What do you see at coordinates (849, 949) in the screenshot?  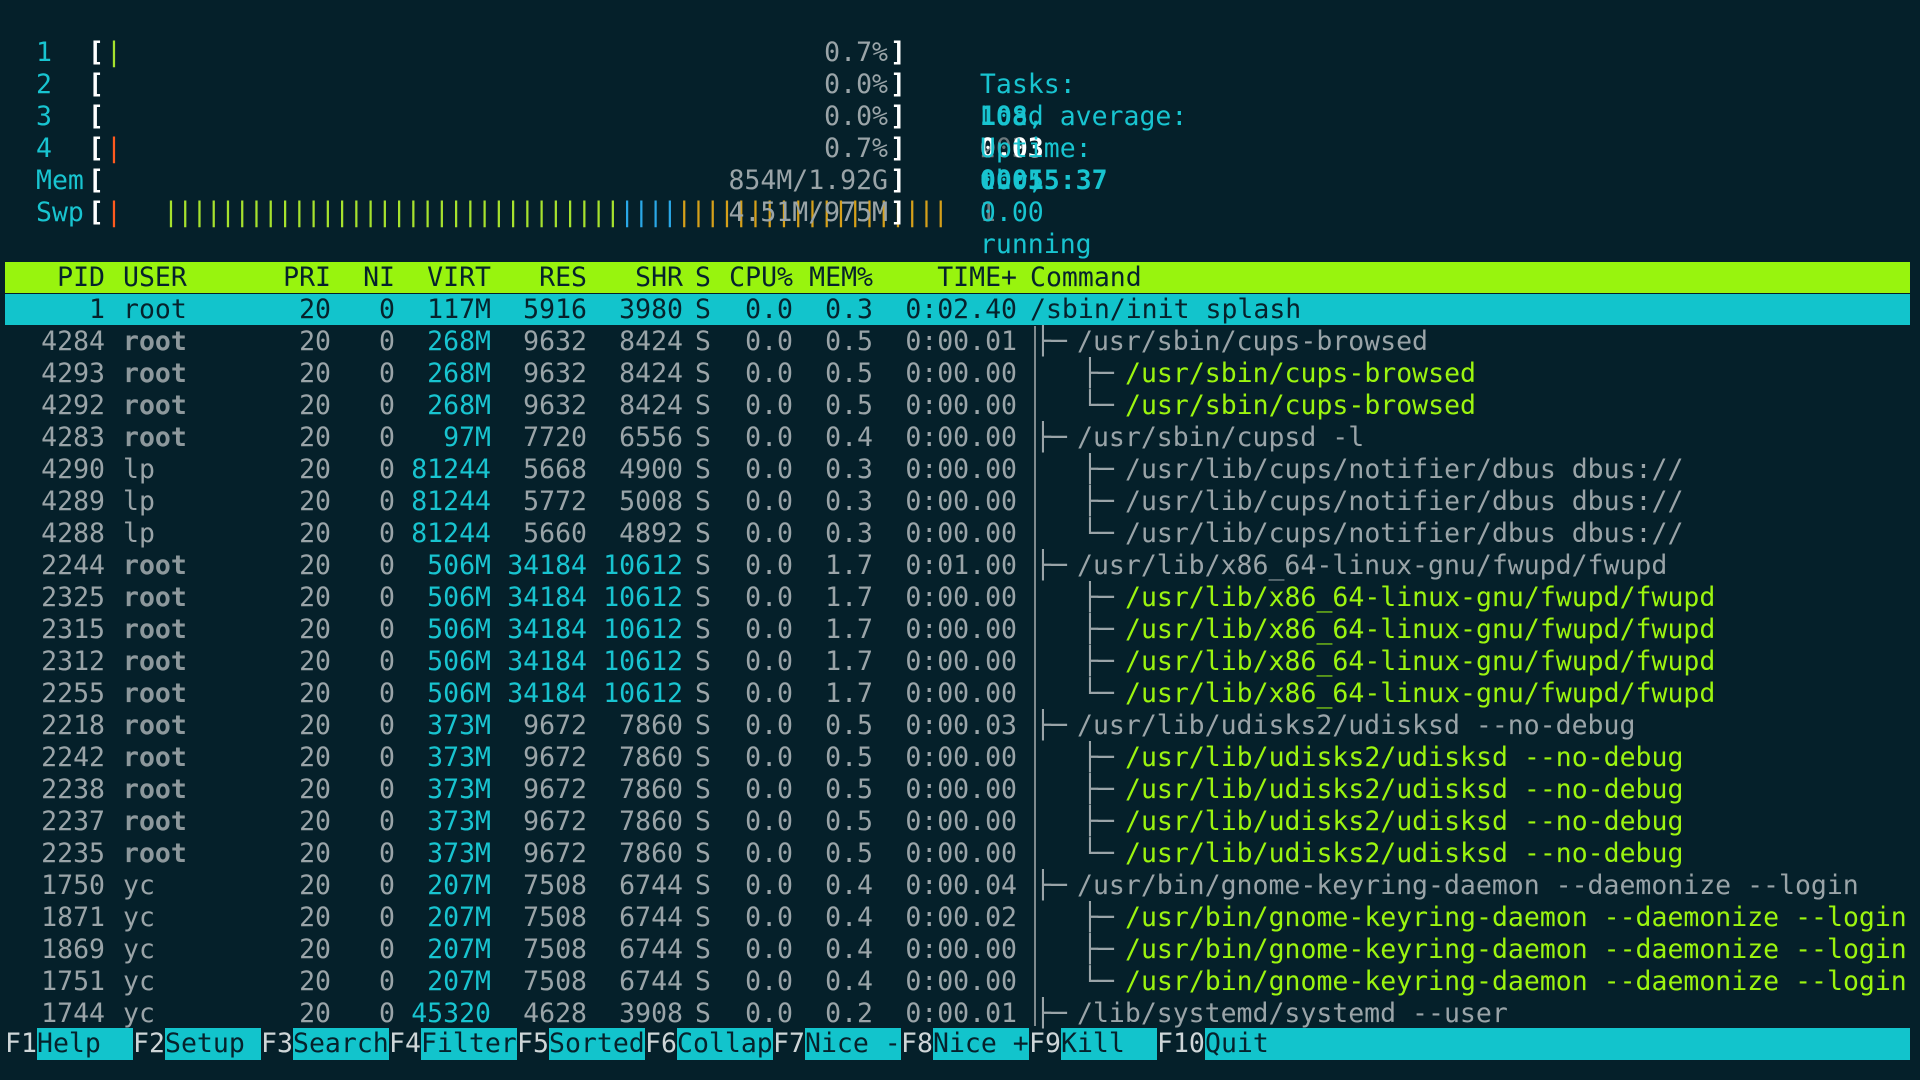 I see `cell-mem: 0.4` at bounding box center [849, 949].